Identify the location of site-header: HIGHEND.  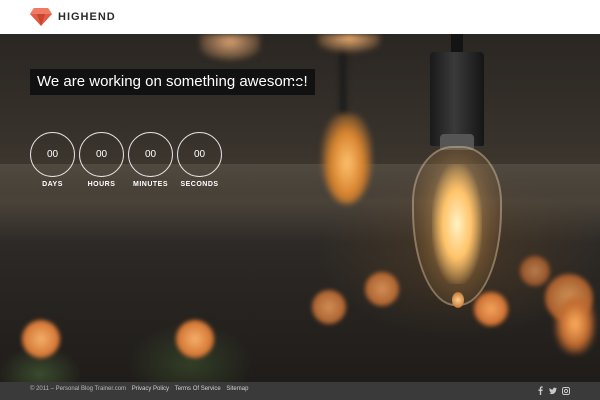
(300, 17).